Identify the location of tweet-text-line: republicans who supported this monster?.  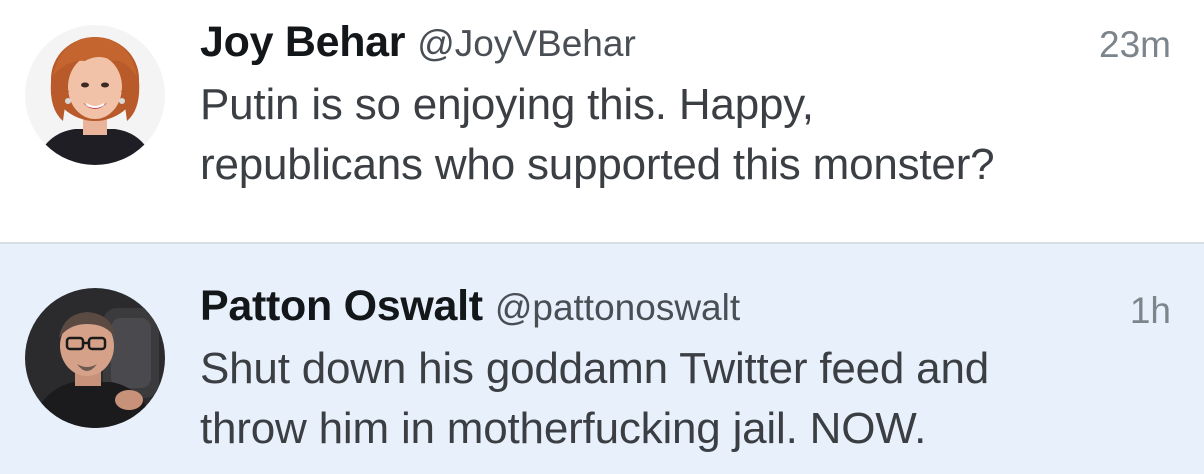
(597, 164).